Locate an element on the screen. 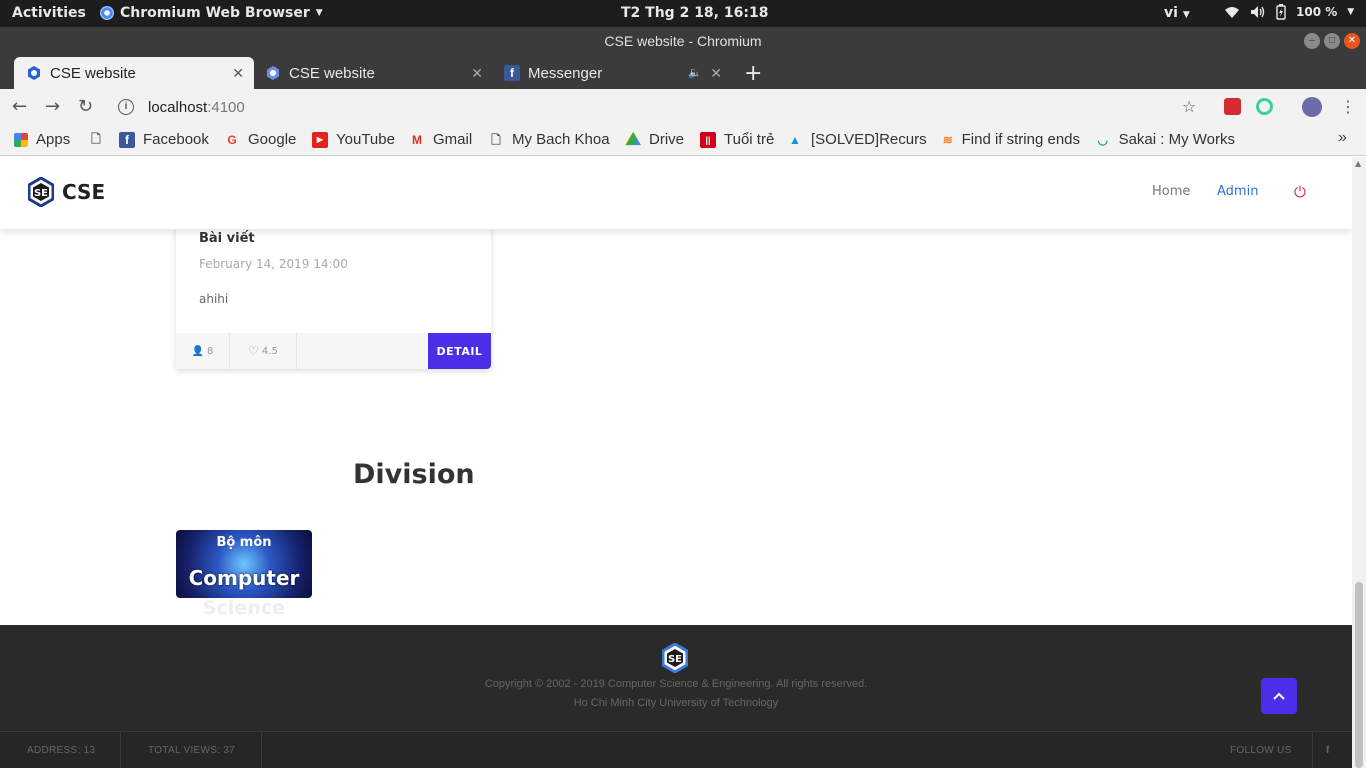  minimize-button: – is located at coordinates (1312, 41).